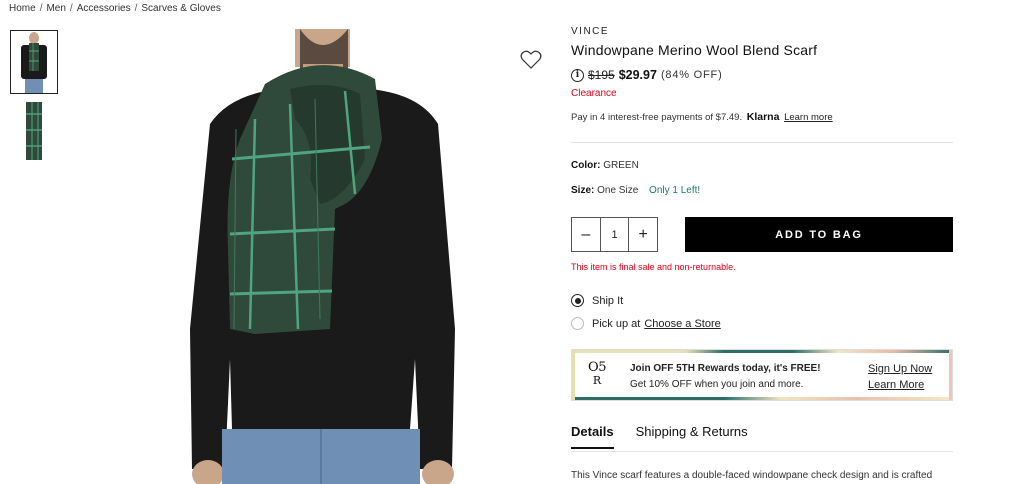 The image size is (1023, 484). What do you see at coordinates (586, 165) in the screenshot?
I see `color-label: Color:` at bounding box center [586, 165].